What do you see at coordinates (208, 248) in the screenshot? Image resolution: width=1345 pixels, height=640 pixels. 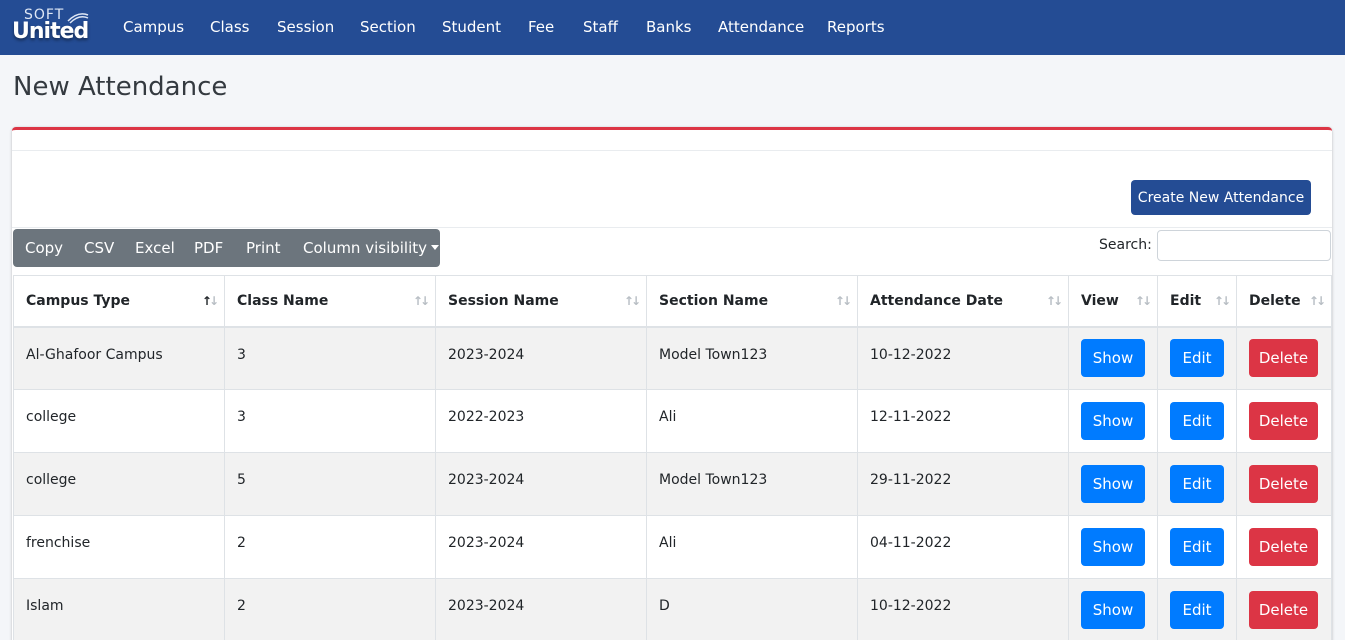 I see `pdf-button: PDF` at bounding box center [208, 248].